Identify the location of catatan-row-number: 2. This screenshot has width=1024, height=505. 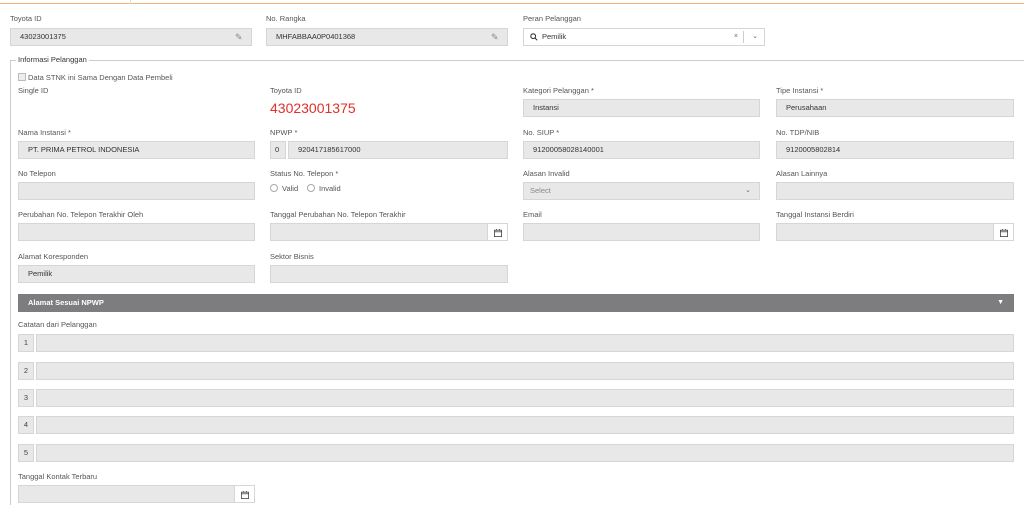
(26, 371).